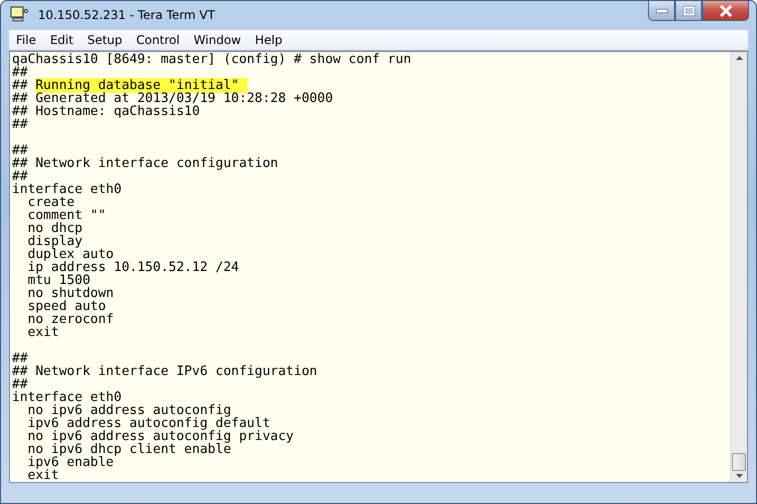 The image size is (757, 504). I want to click on terminal-line: no dhcp, so click(55, 228).